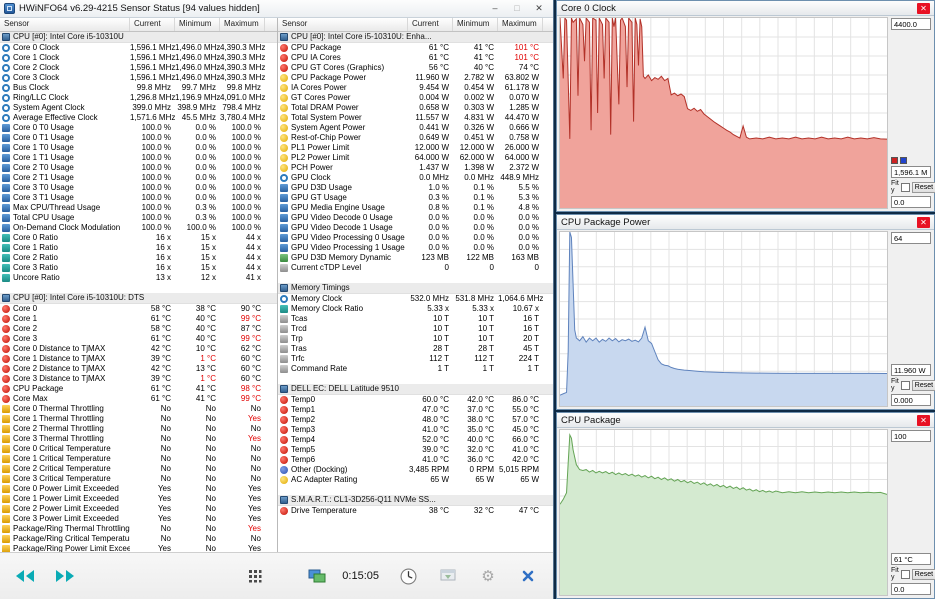 This screenshot has width=935, height=599. I want to click on column-current: Current, so click(152, 24).